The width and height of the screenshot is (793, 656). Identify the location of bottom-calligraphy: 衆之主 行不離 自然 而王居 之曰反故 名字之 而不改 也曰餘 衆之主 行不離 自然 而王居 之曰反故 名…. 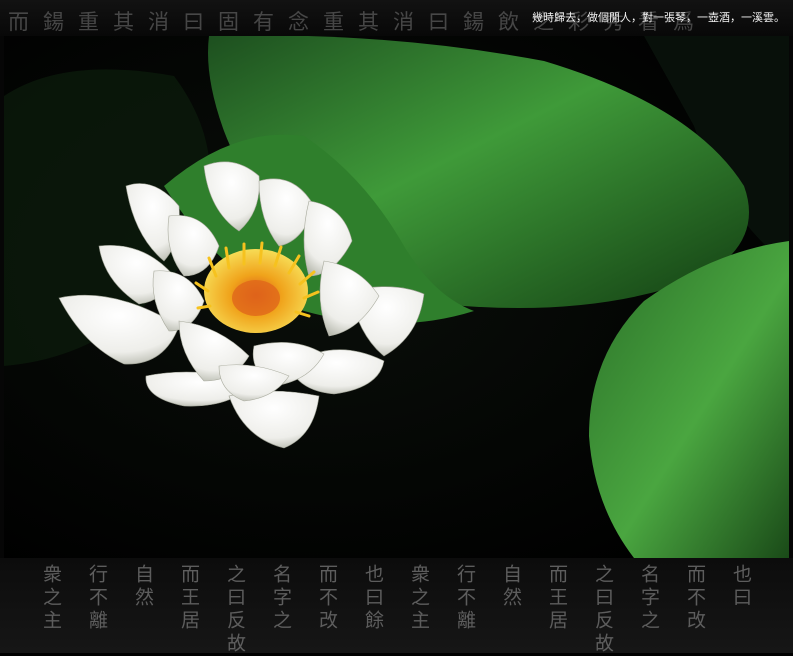
(396, 610).